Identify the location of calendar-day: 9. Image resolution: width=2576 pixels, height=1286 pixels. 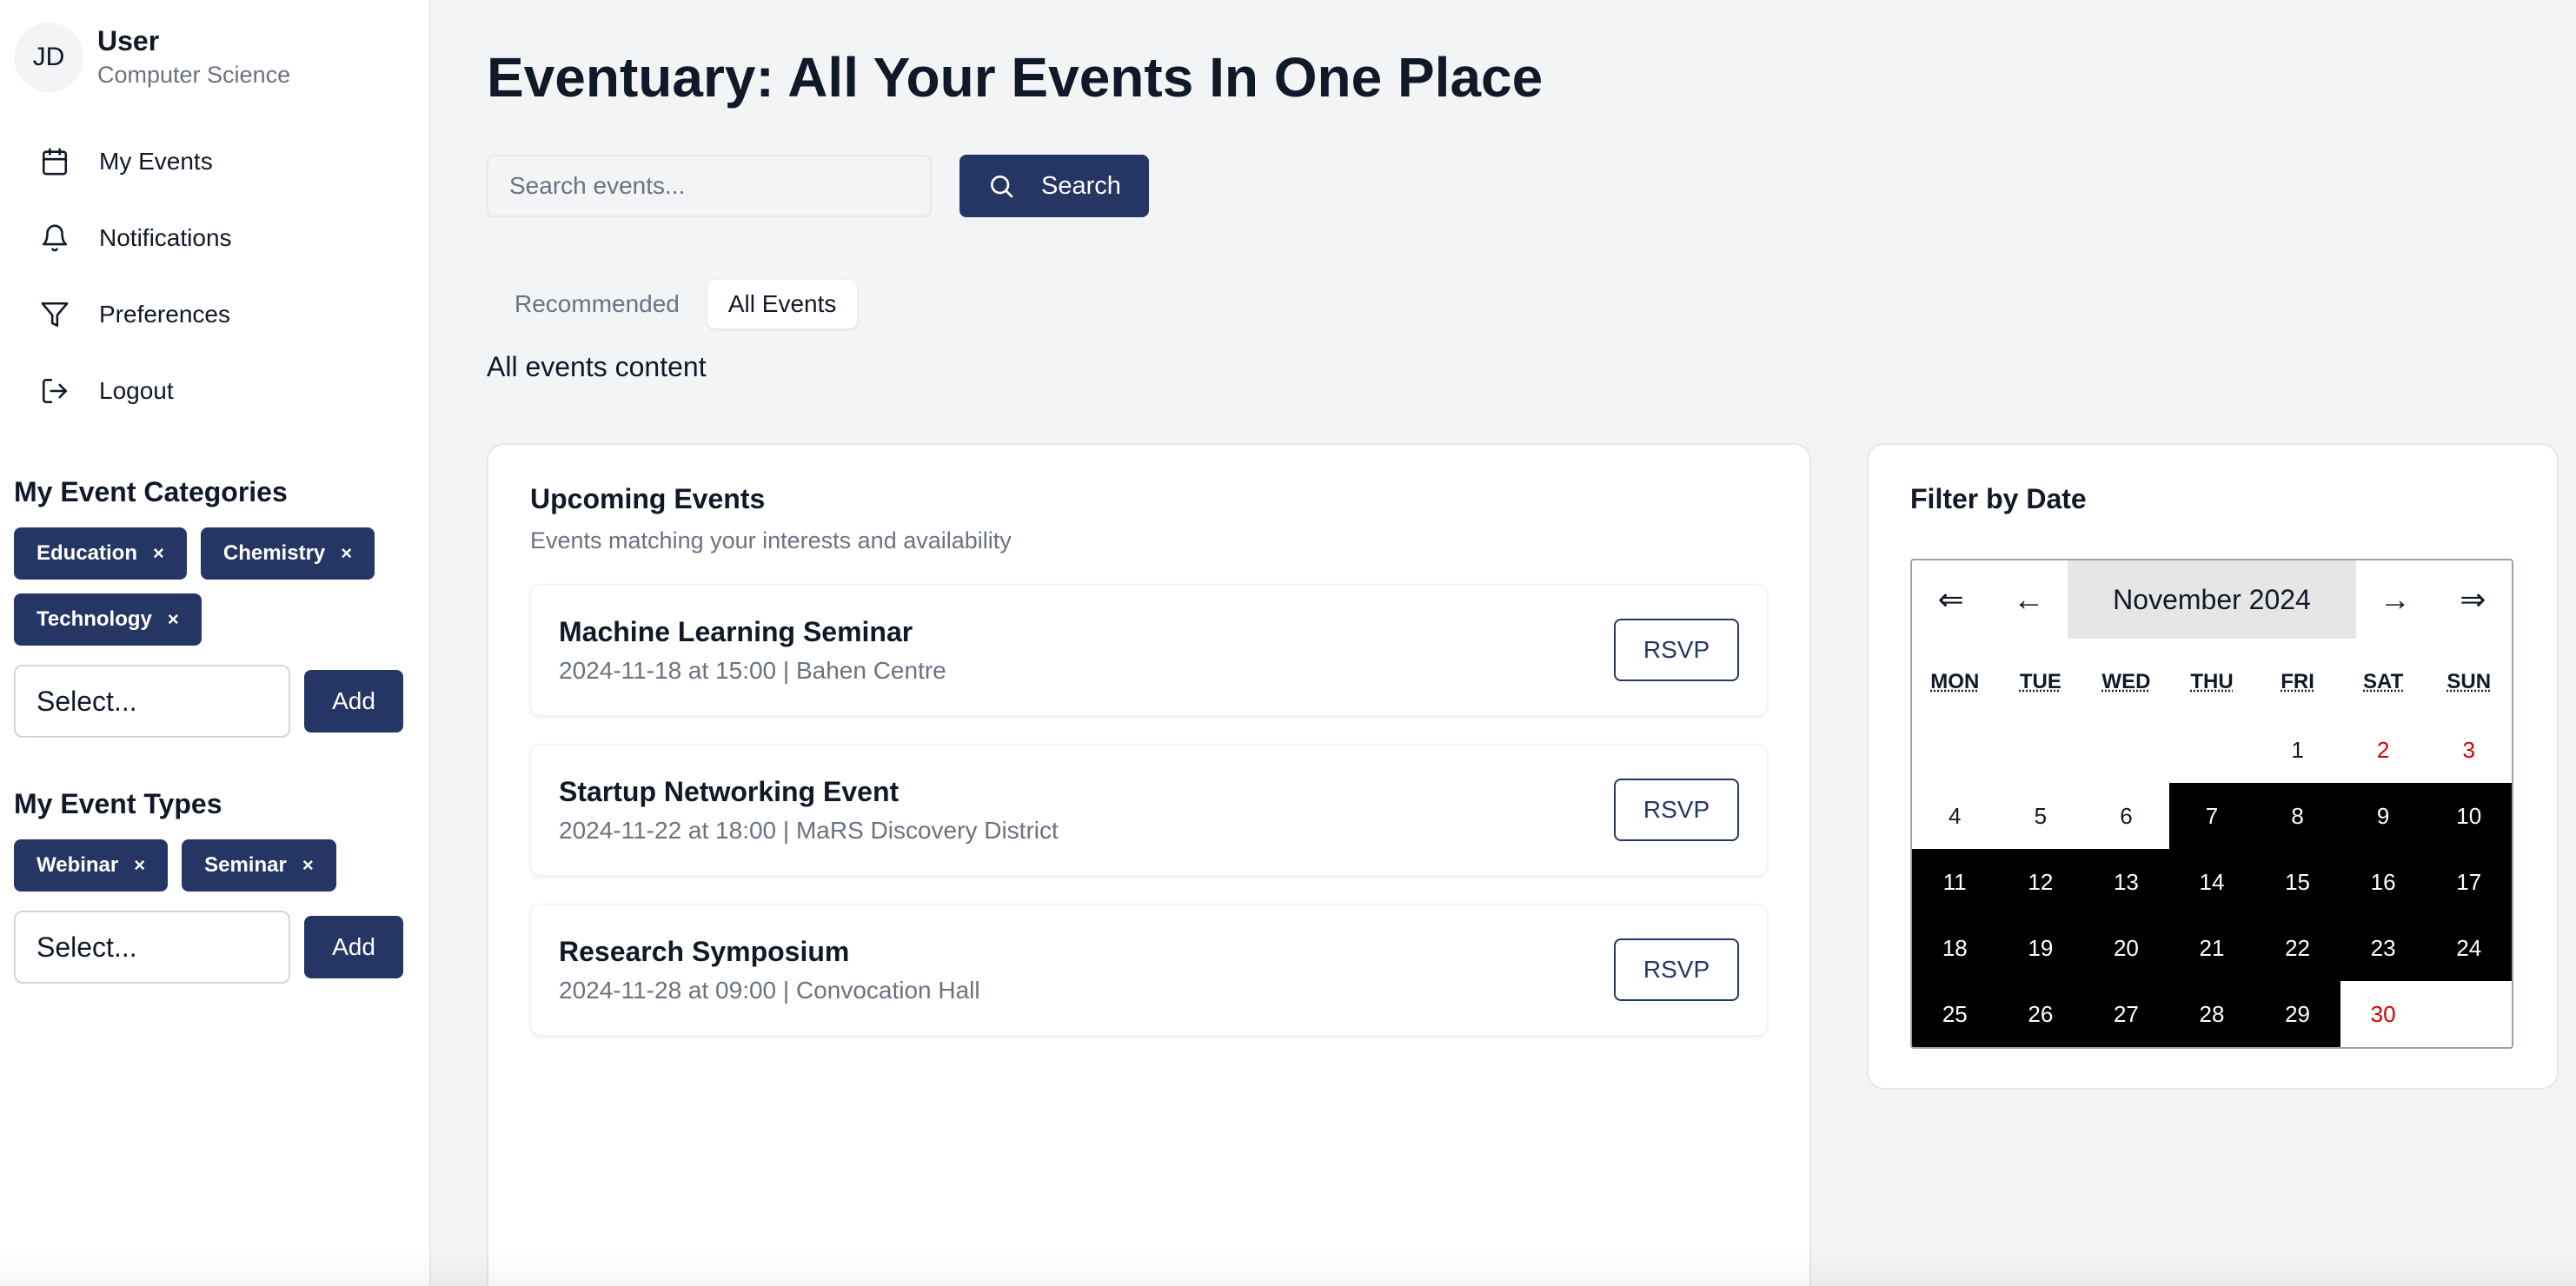
(2383, 816).